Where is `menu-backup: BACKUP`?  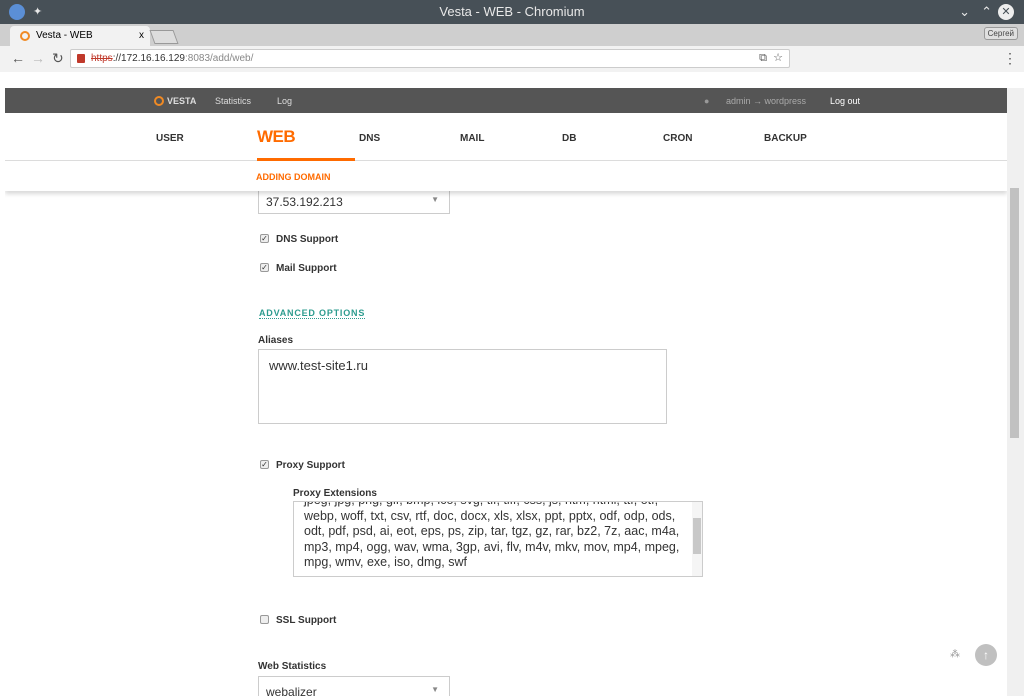 menu-backup: BACKUP is located at coordinates (785, 138).